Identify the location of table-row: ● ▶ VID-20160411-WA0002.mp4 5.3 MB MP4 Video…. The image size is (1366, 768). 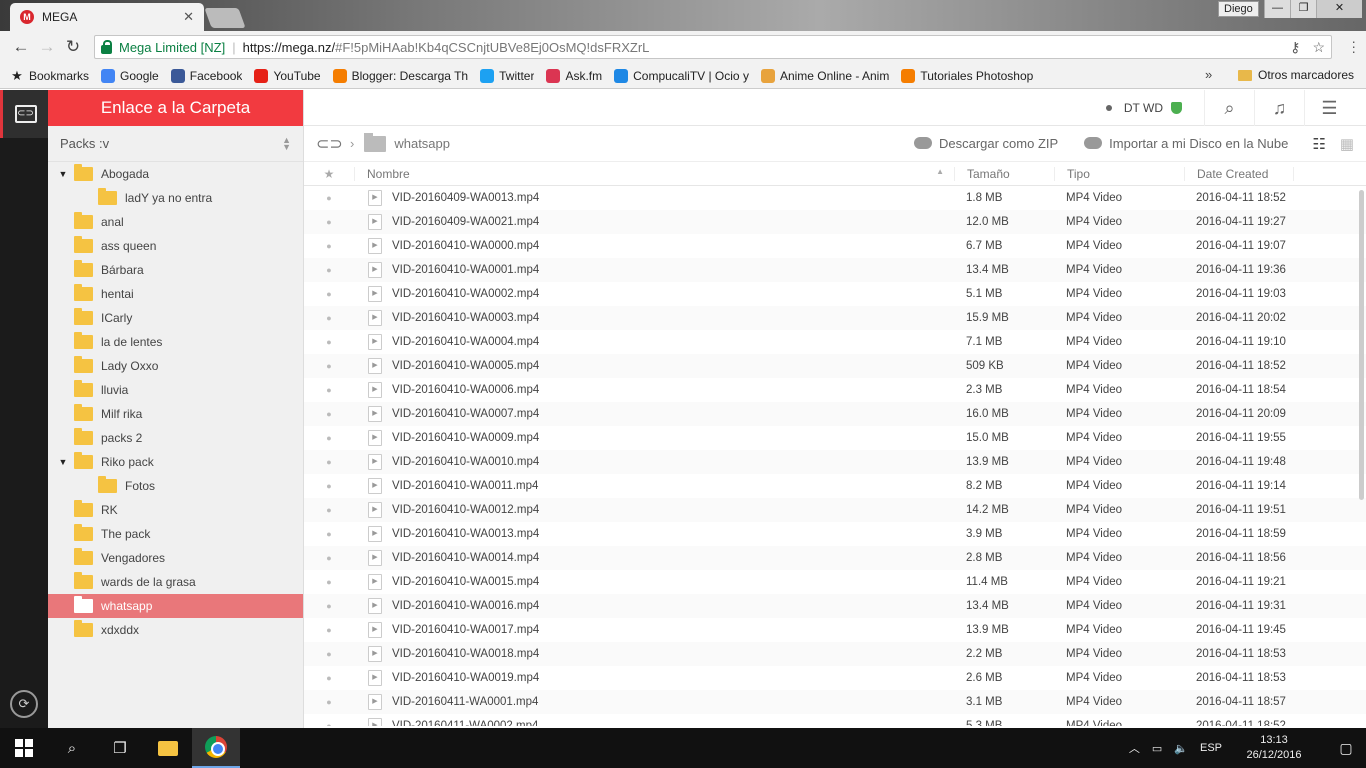
(835, 720).